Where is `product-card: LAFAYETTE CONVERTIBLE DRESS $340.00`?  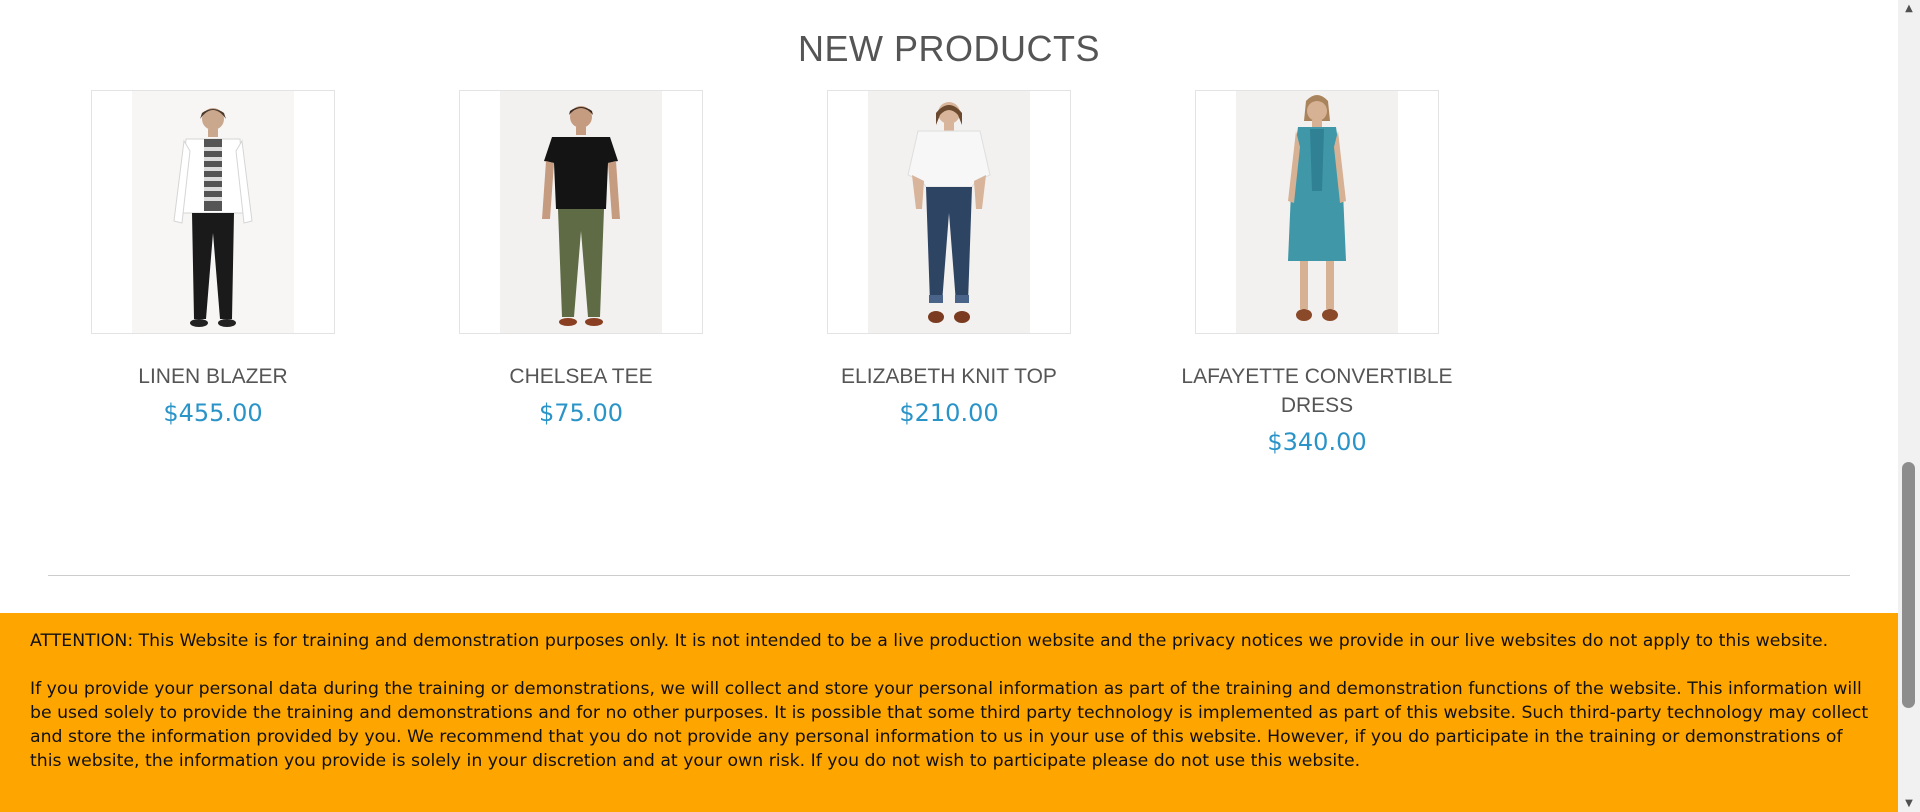 product-card: LAFAYETTE CONVERTIBLE DRESS $340.00 is located at coordinates (1317, 273).